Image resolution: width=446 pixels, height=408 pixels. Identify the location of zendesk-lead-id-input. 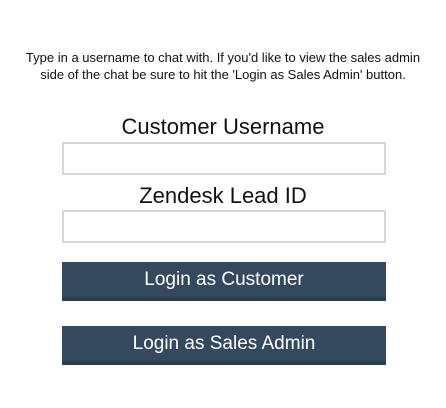
(224, 226).